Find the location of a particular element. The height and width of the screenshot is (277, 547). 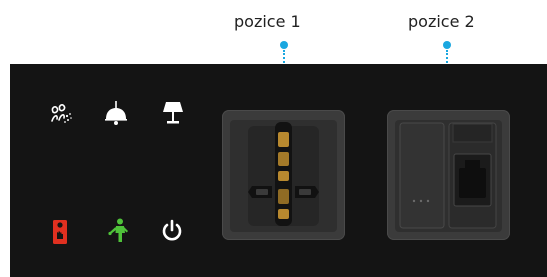

switch-and-data-jack is located at coordinates (448, 175).